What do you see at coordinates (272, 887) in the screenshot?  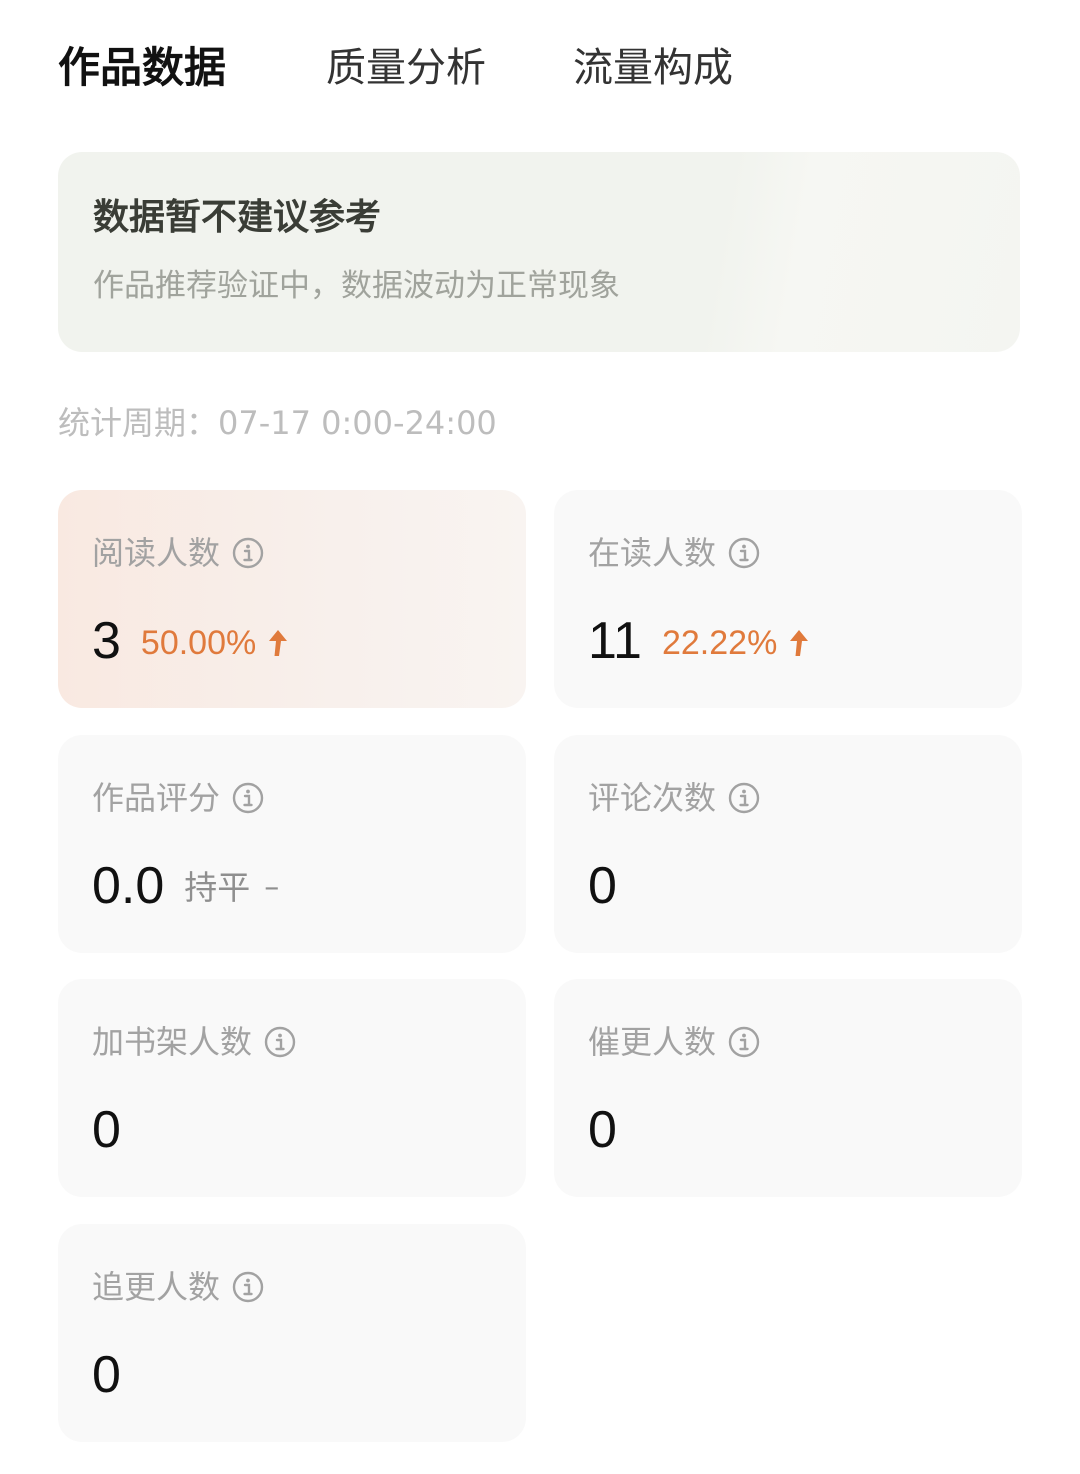 I see `flat-dash: –` at bounding box center [272, 887].